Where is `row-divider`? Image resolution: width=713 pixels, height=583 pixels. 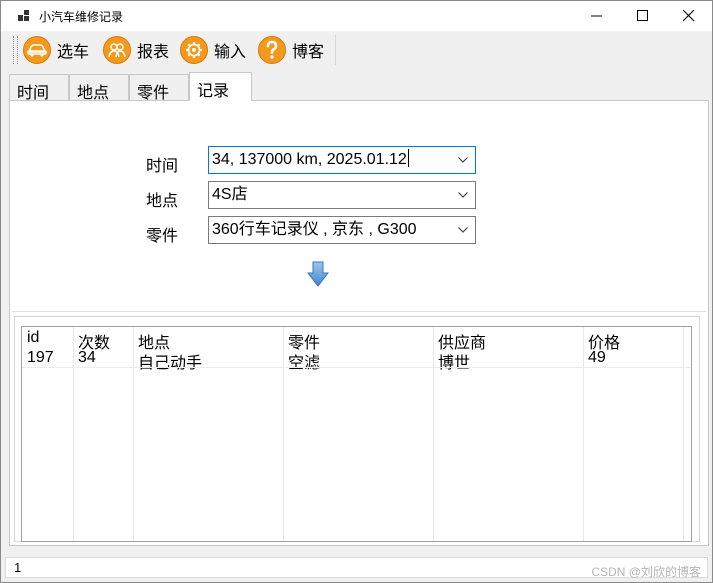
row-divider is located at coordinates (356, 367).